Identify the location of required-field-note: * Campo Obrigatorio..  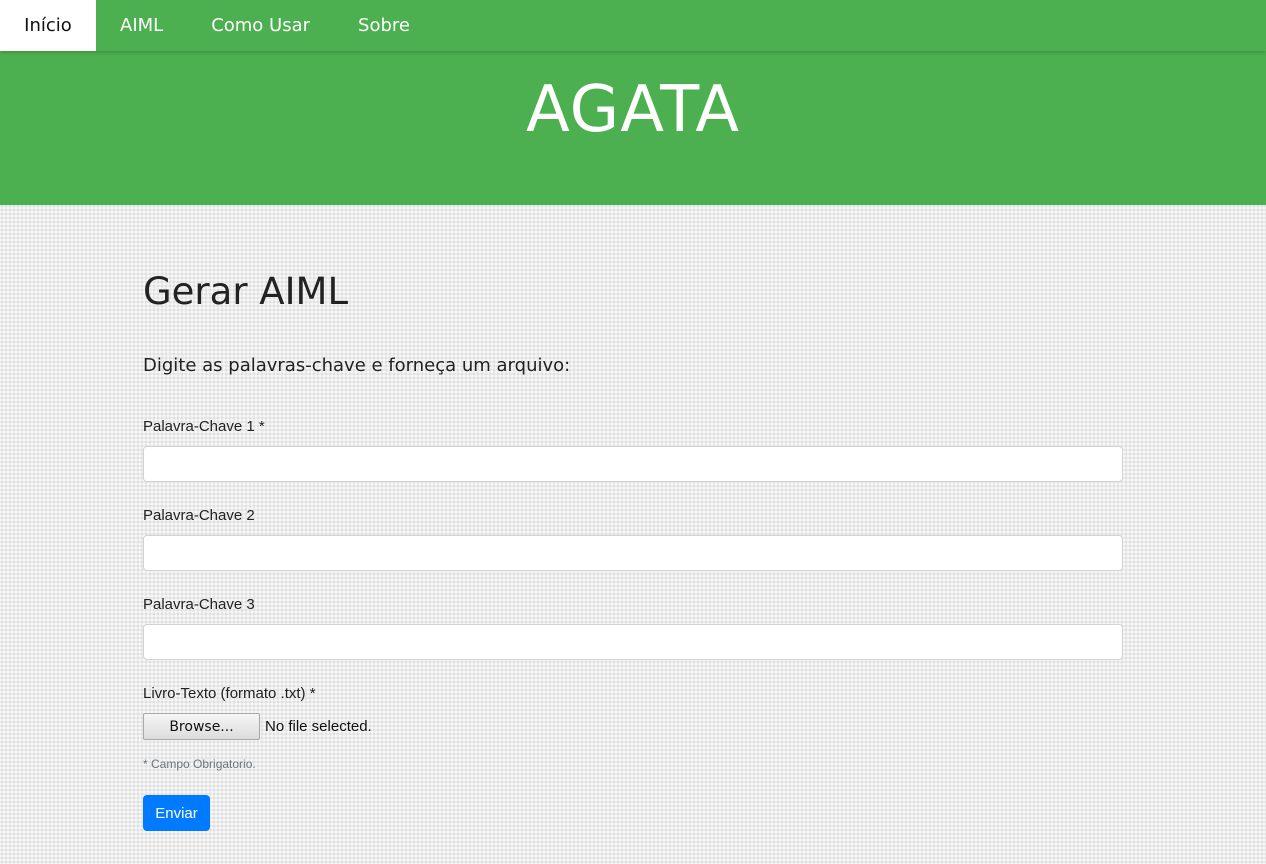
(199, 764).